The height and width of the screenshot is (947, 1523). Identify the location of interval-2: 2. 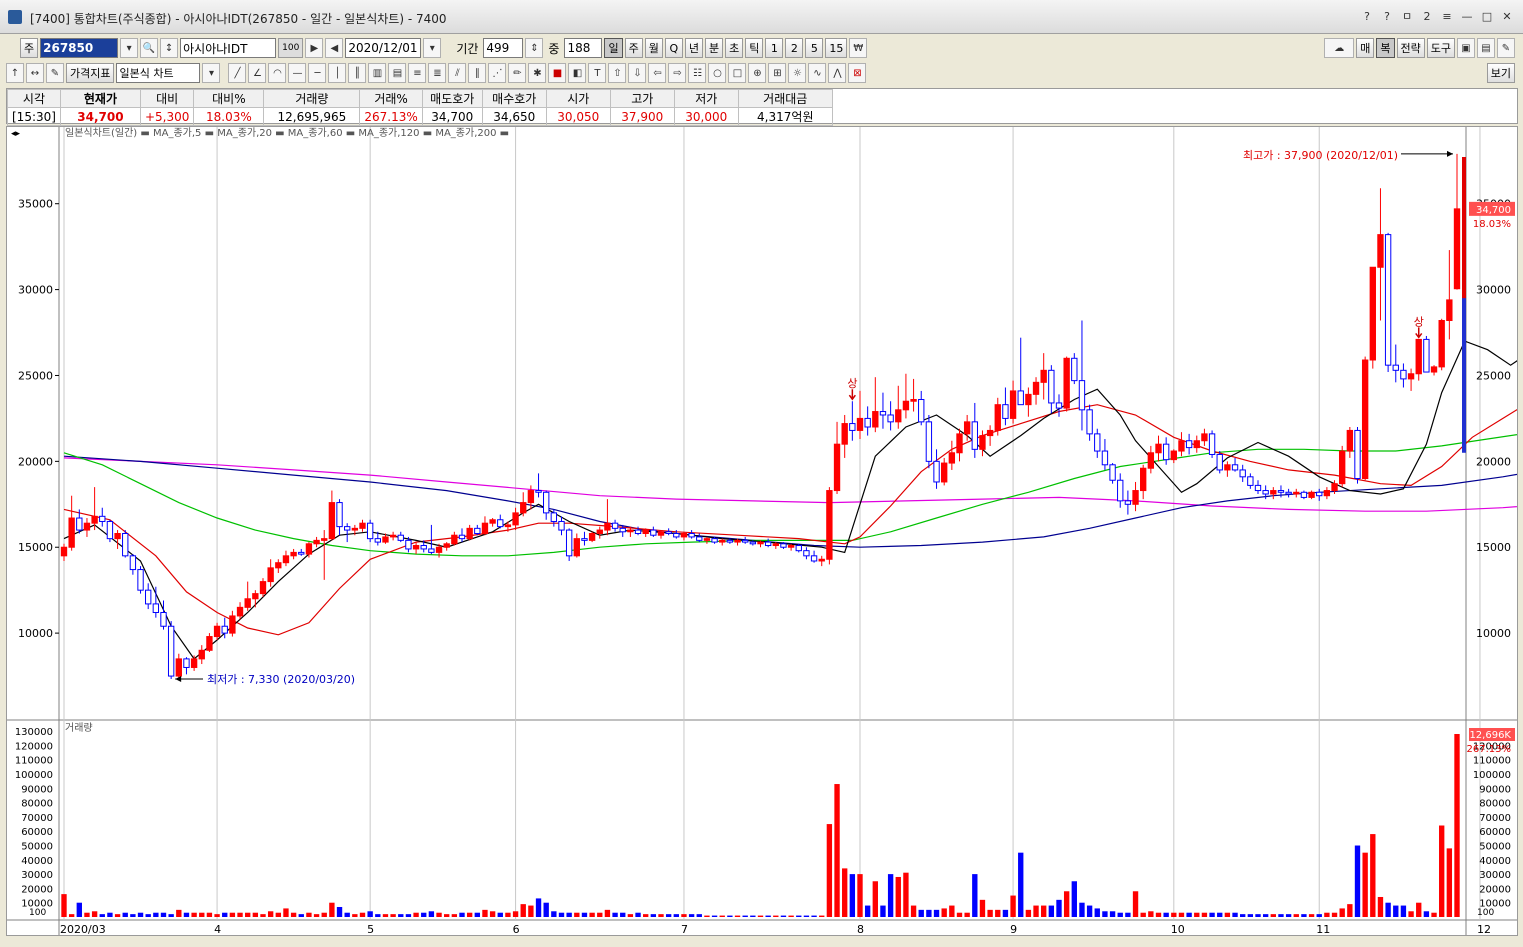
(794, 48).